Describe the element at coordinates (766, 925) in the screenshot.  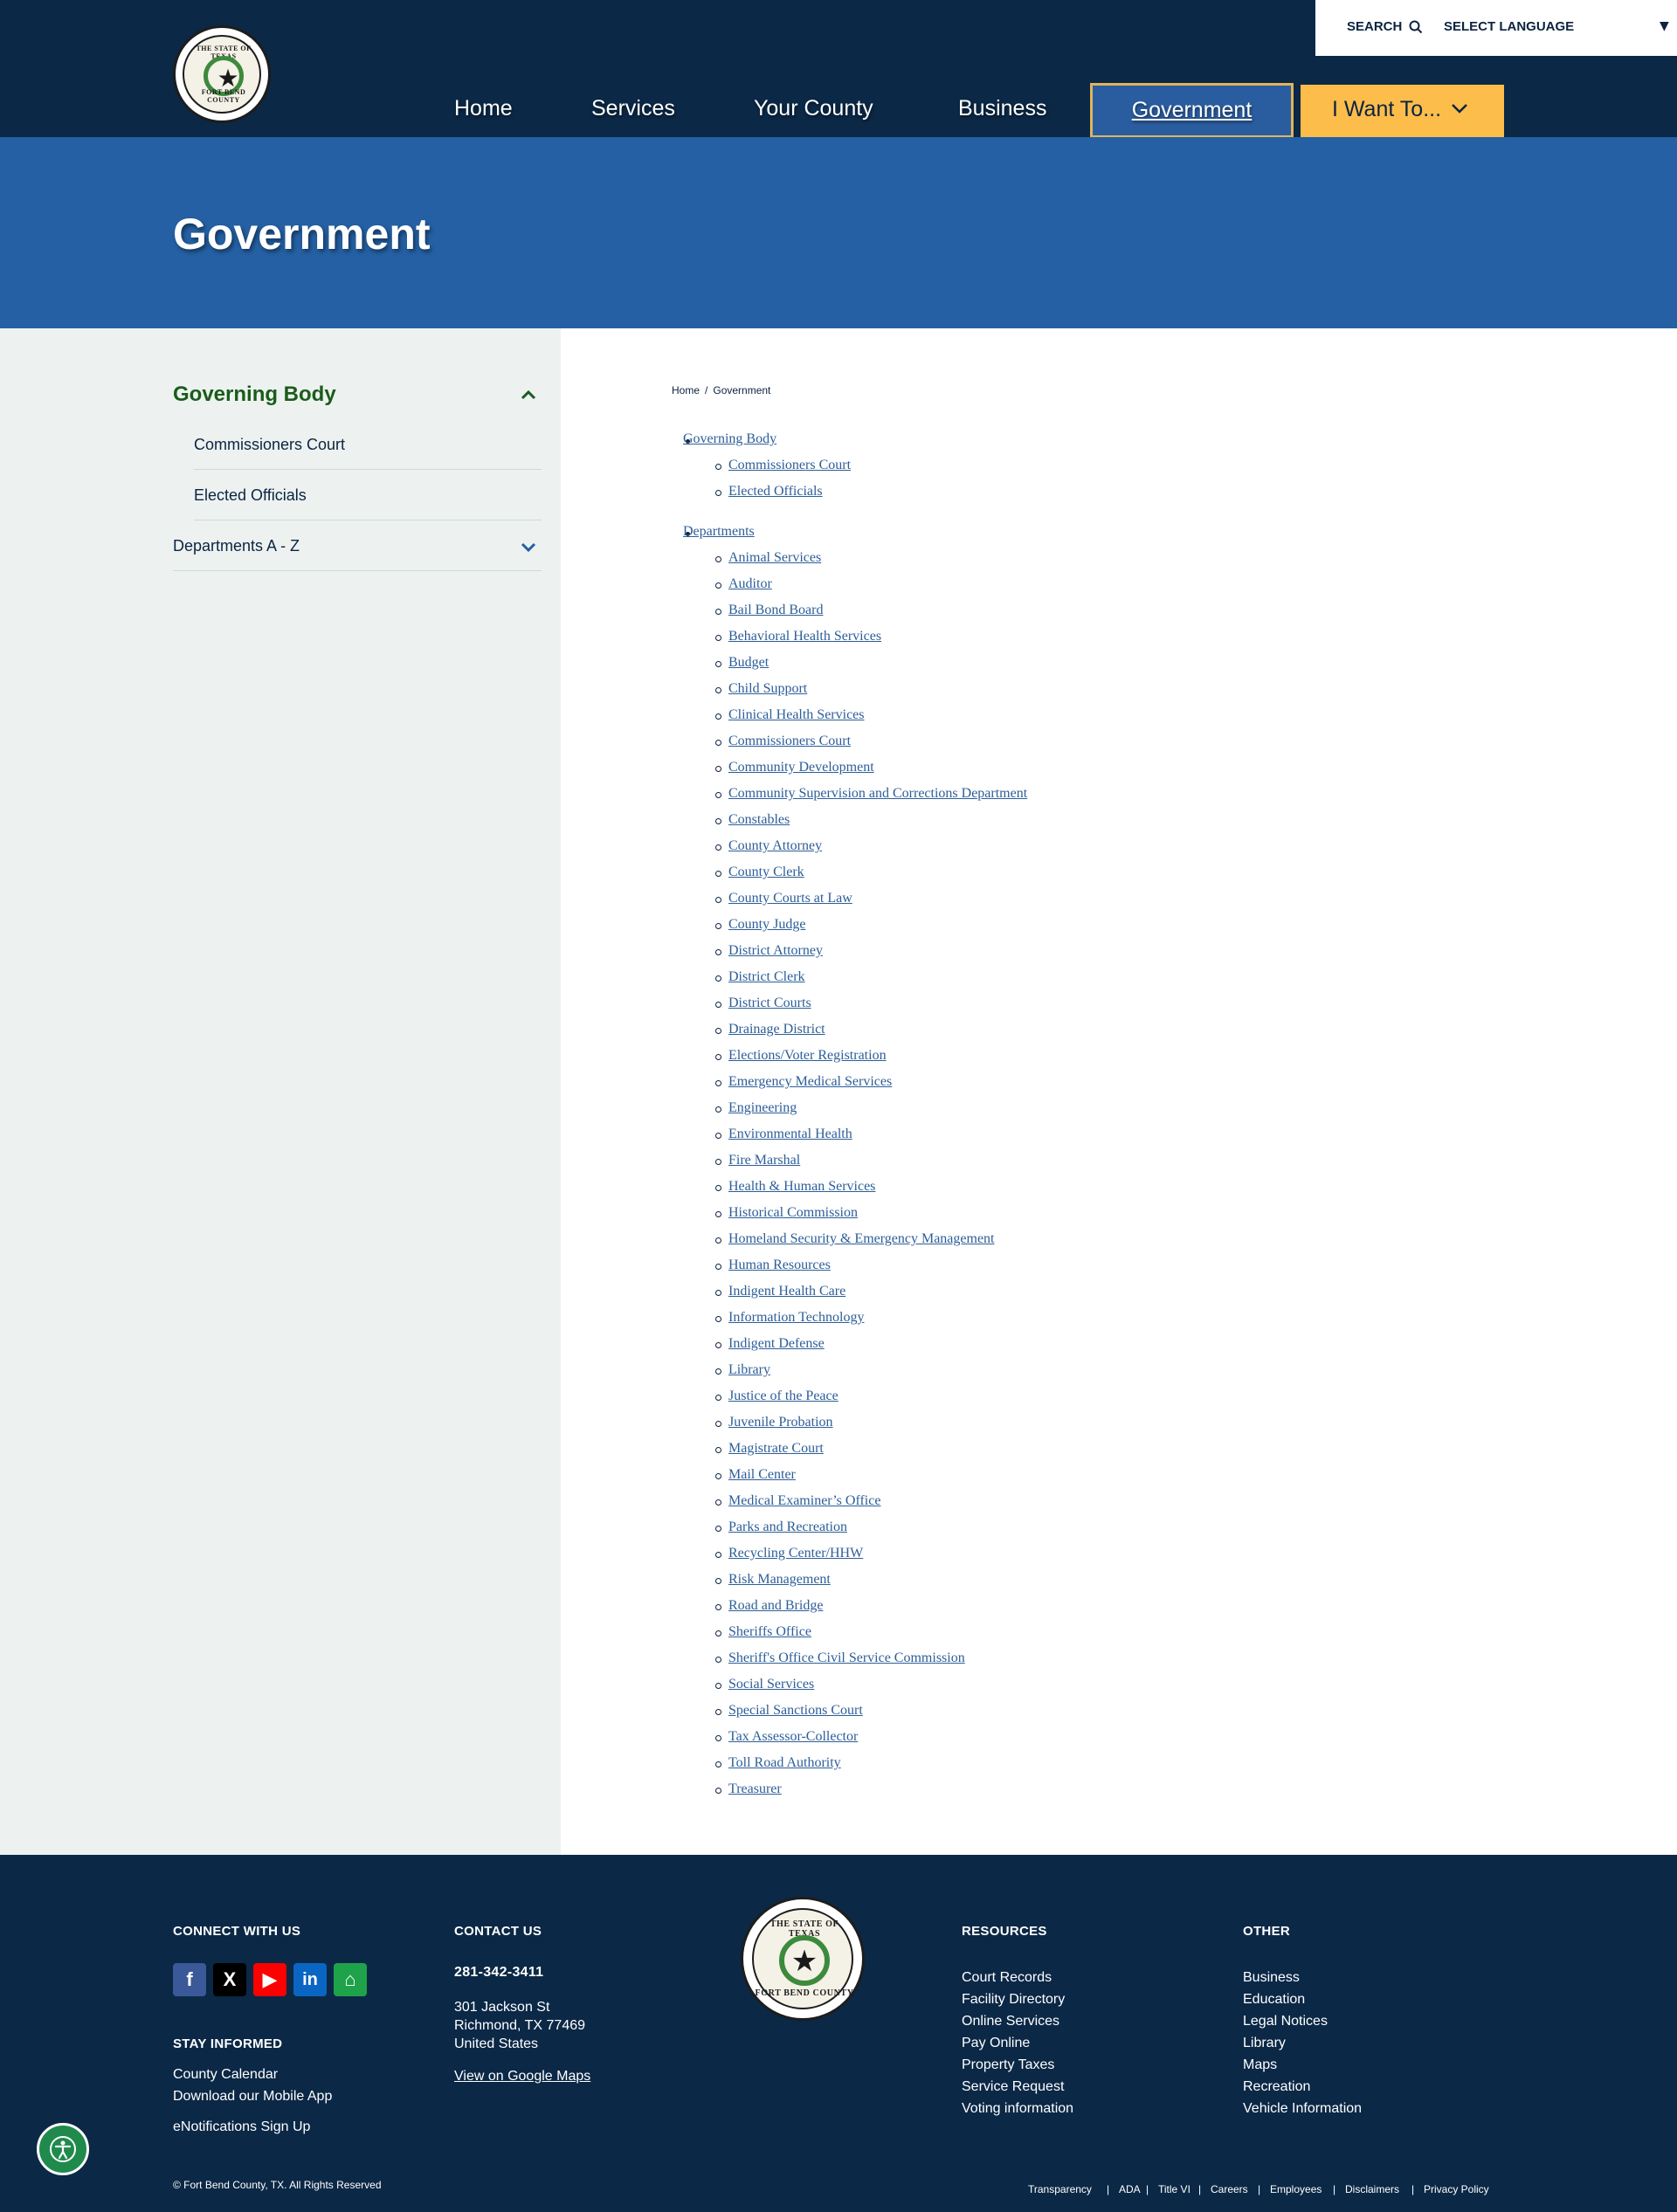
I see `list-link-department: County Judge` at that location.